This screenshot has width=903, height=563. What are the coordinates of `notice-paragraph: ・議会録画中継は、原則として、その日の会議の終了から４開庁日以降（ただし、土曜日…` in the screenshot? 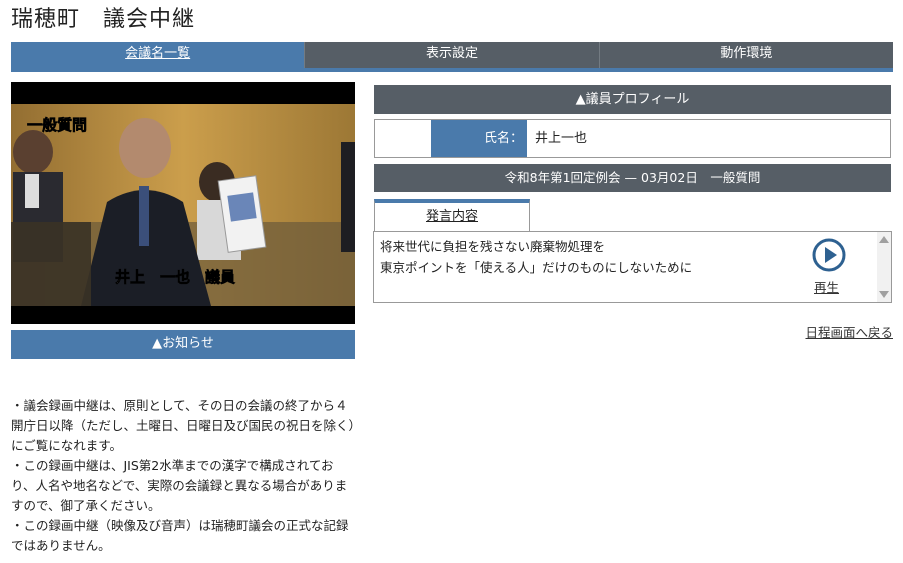 It's located at (183, 425).